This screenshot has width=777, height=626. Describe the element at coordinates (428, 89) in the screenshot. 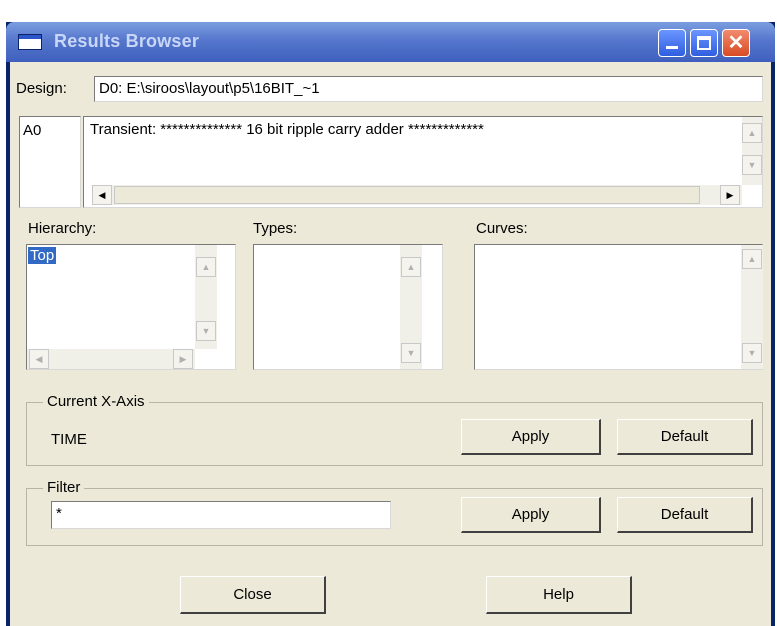

I see `design-field: D0: E:\siroos\layout\p5\16BIT_~1` at that location.